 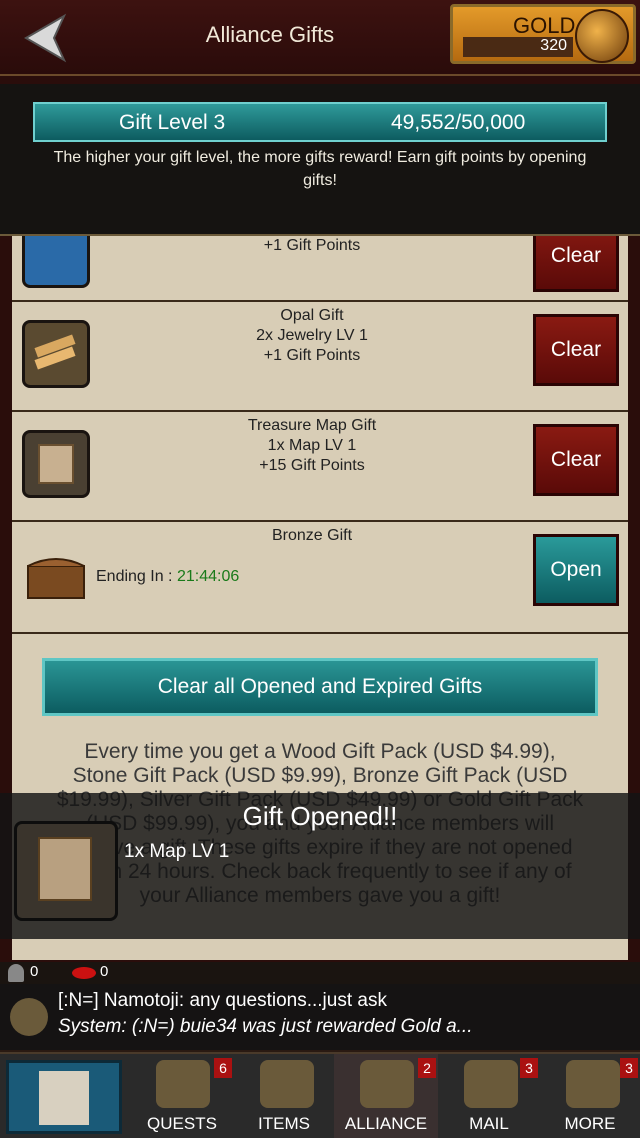 What do you see at coordinates (56, 354) in the screenshot?
I see `gold-bars-icon` at bounding box center [56, 354].